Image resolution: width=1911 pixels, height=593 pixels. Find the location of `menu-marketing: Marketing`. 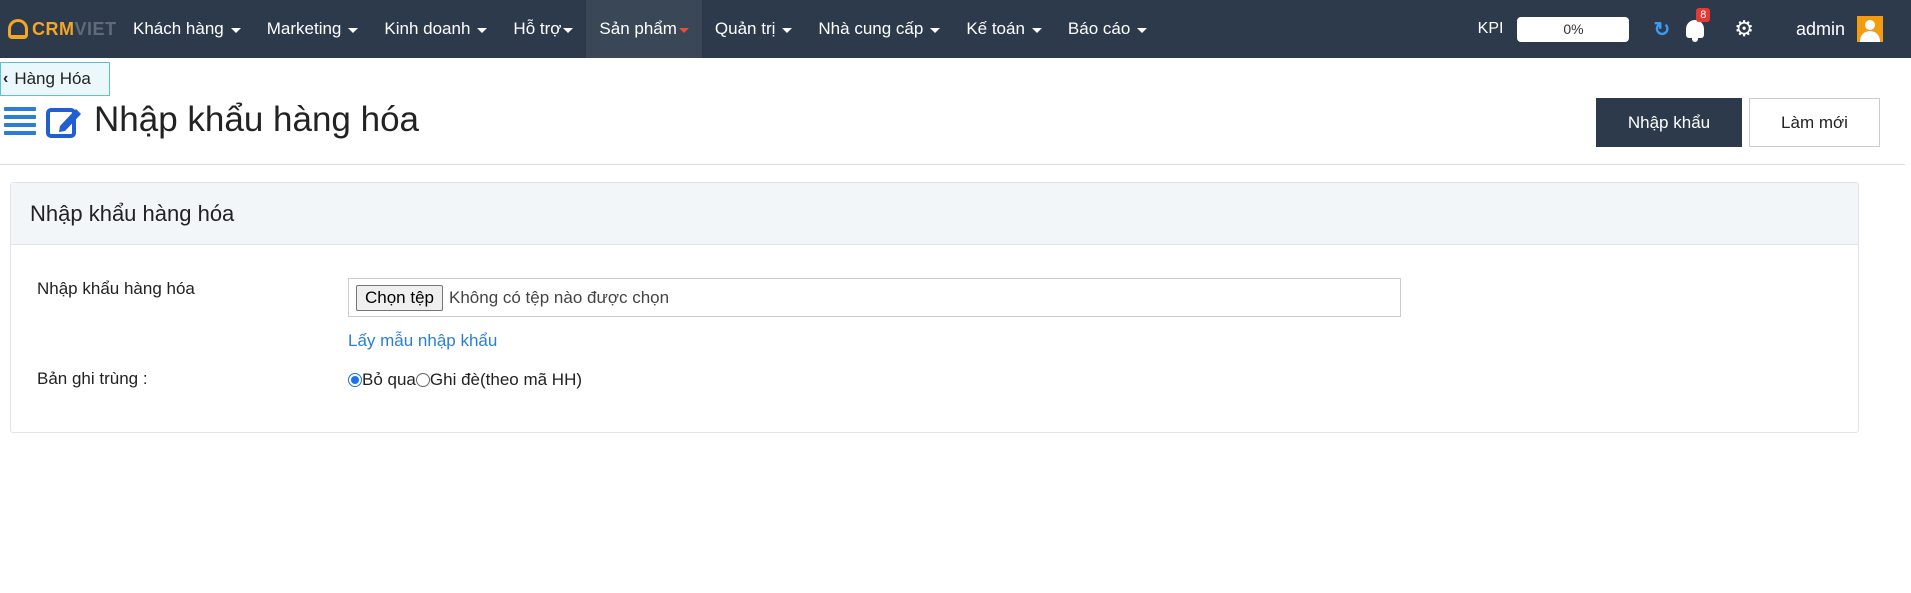

menu-marketing: Marketing is located at coordinates (313, 29).